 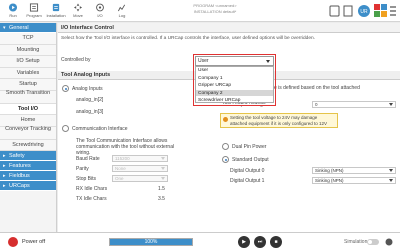 What do you see at coordinates (4, 28) in the screenshot?
I see `chevron-down-icon: ▾` at bounding box center [4, 28].